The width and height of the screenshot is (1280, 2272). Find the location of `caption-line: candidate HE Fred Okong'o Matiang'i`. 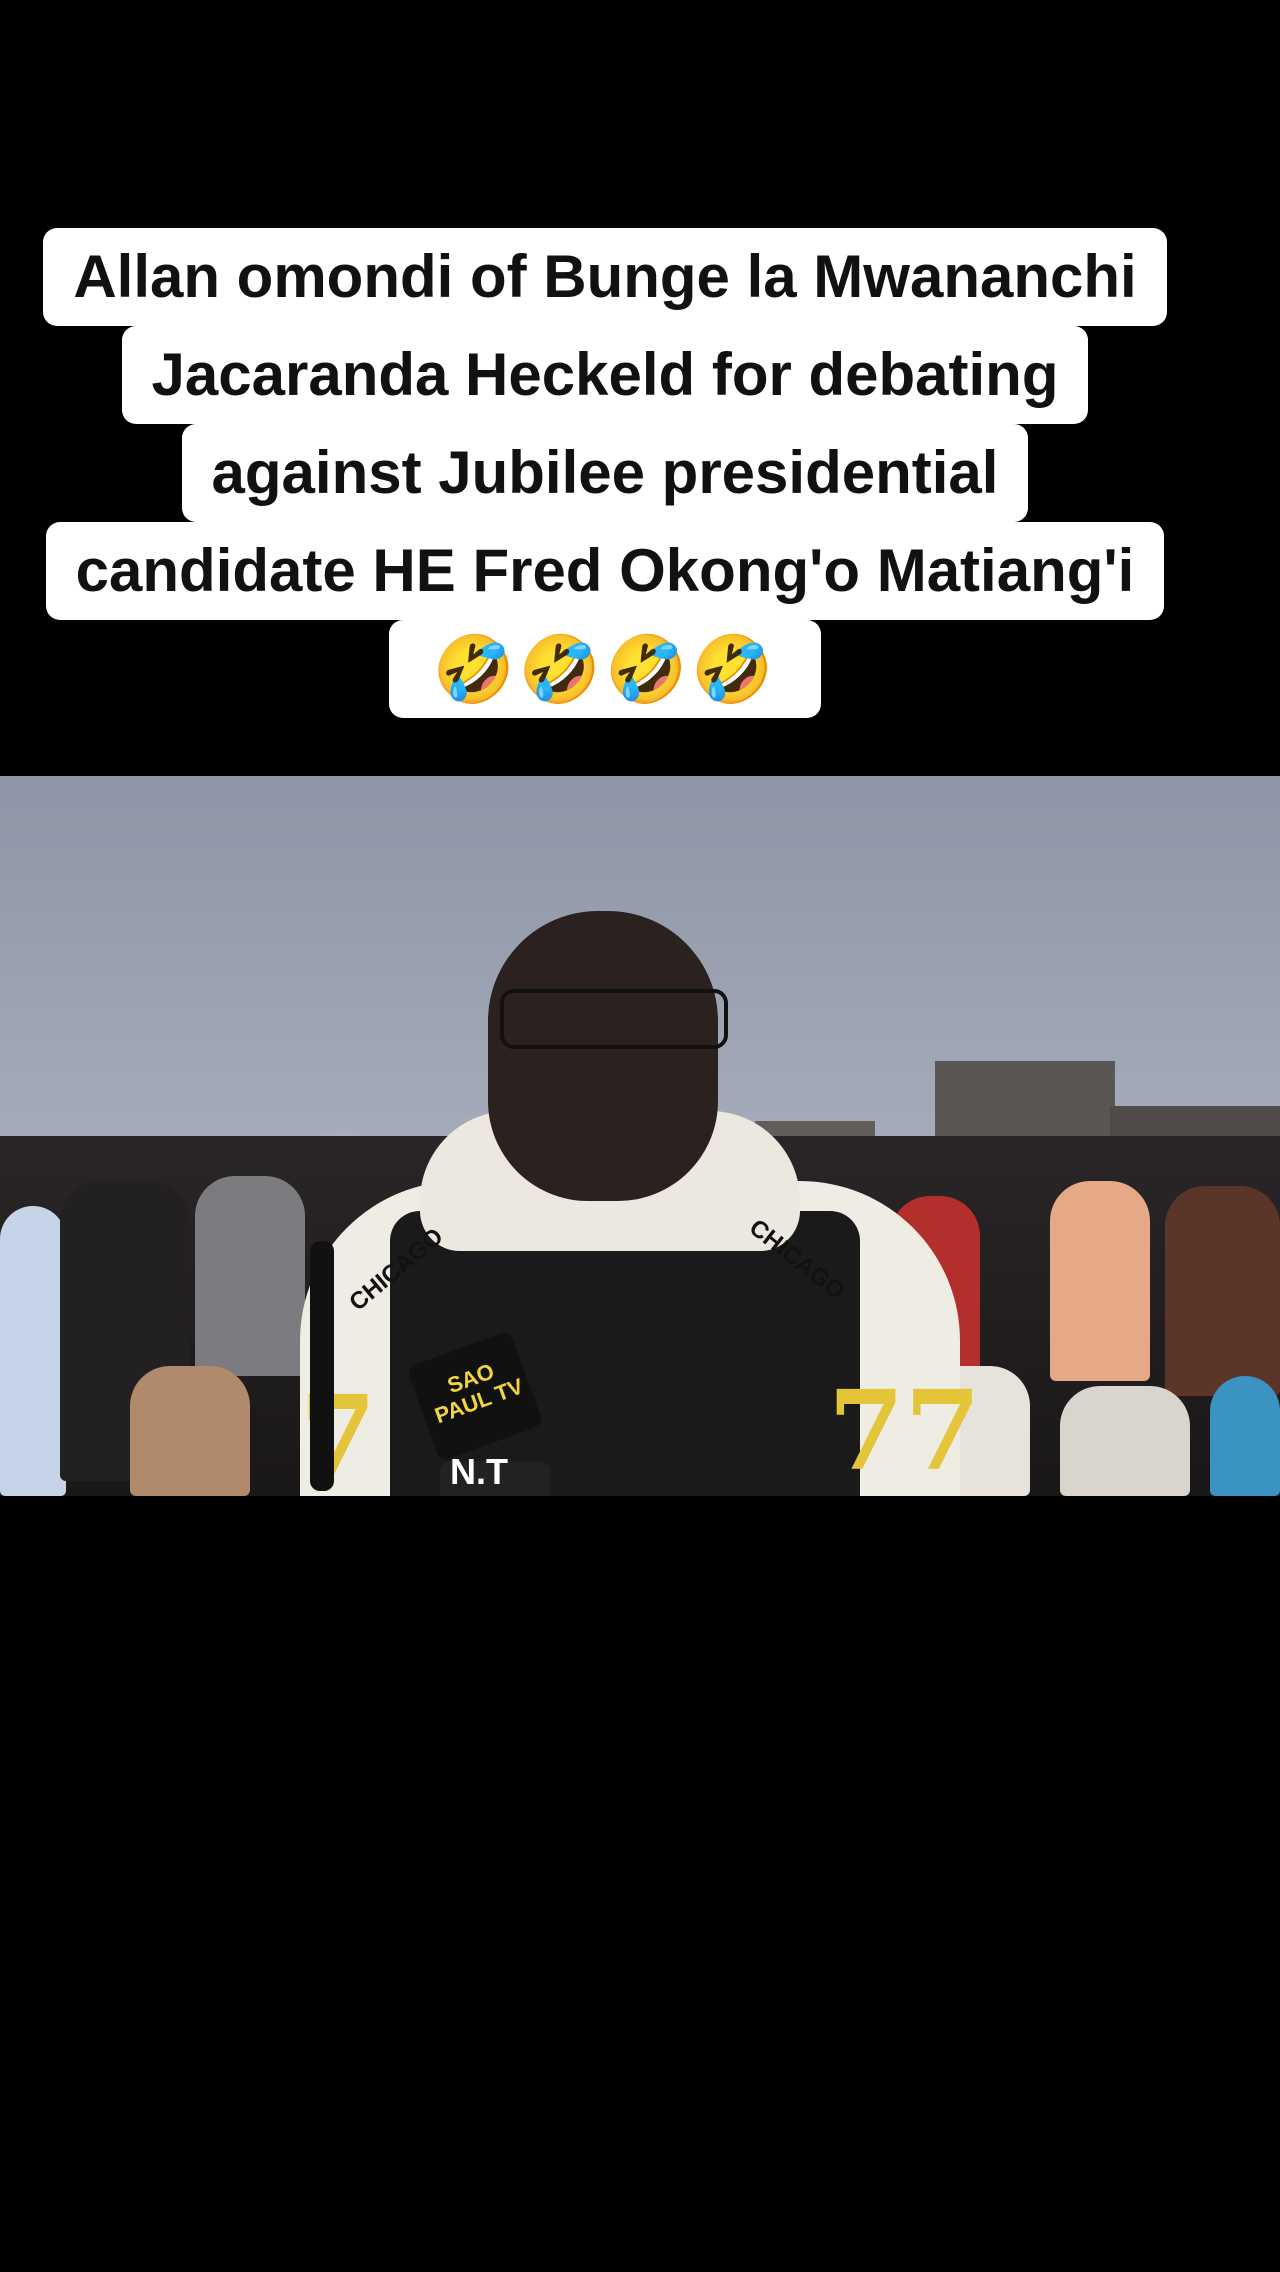

caption-line: candidate HE Fred Okong'o Matiang'i is located at coordinates (605, 571).